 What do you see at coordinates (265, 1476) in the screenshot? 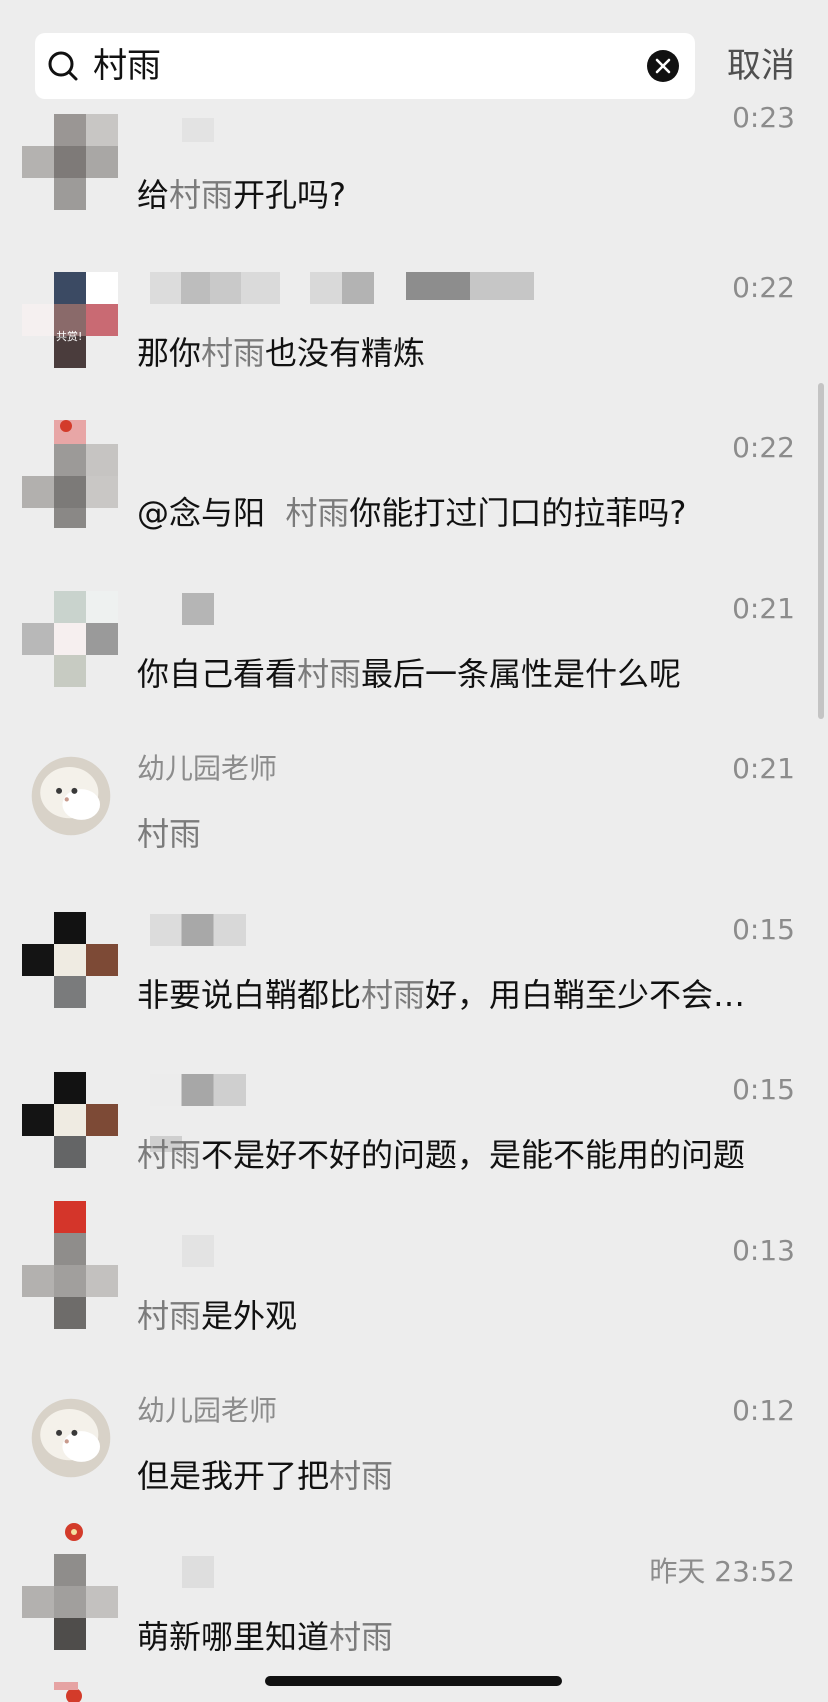
I see `message-snippet: 但是我开了把村雨` at bounding box center [265, 1476].